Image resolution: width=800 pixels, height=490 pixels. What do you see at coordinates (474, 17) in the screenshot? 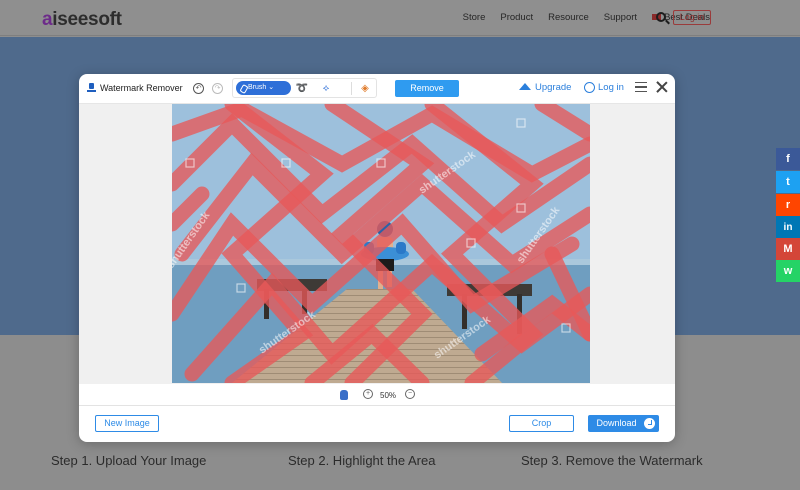
I see `nav-store: Store` at bounding box center [474, 17].